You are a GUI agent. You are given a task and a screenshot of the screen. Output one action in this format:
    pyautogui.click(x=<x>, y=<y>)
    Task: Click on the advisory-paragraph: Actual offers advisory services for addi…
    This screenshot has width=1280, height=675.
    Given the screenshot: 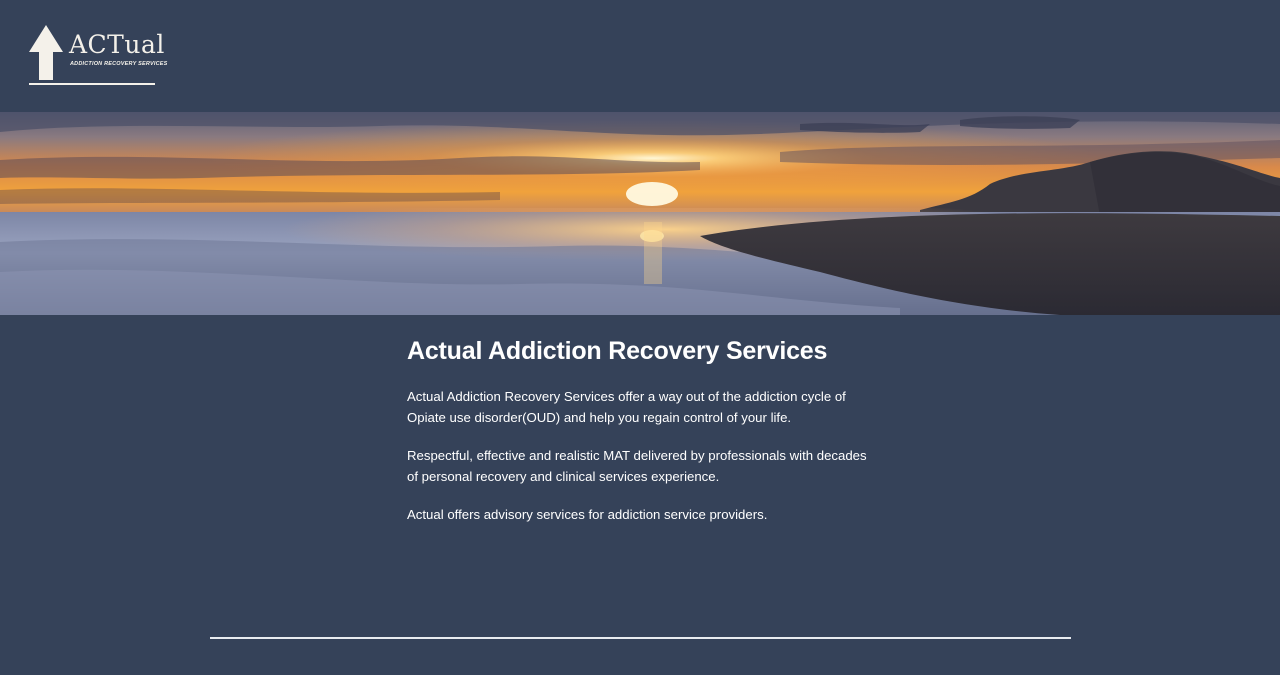 What is the action you would take?
    pyautogui.click(x=587, y=514)
    